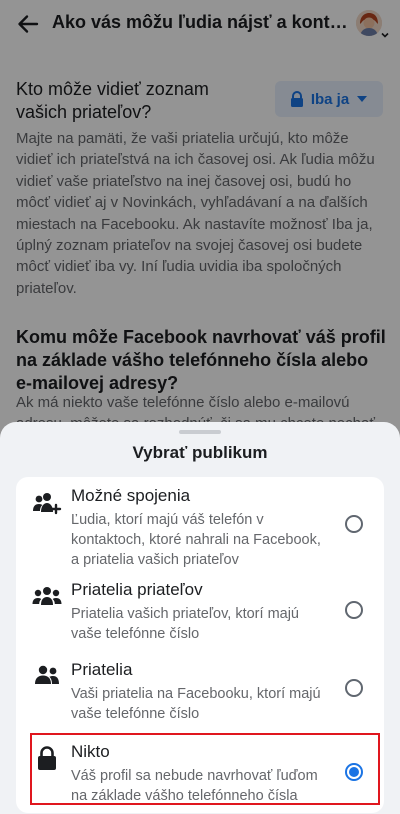 Image resolution: width=400 pixels, height=814 pixels. What do you see at coordinates (102, 669) in the screenshot?
I see `option-title: Priatelia` at bounding box center [102, 669].